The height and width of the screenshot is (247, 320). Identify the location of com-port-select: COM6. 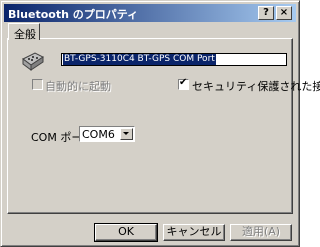
(107, 134).